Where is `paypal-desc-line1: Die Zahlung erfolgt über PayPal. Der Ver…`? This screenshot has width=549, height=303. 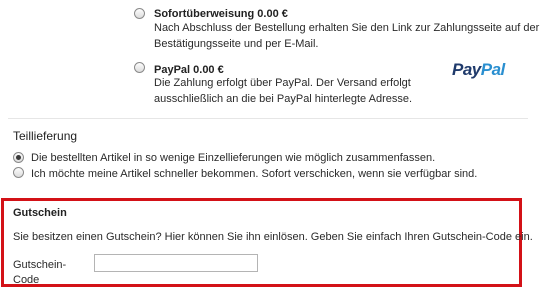 paypal-desc-line1: Die Zahlung erfolgt über PayPal. Der Ver… is located at coordinates (282, 83).